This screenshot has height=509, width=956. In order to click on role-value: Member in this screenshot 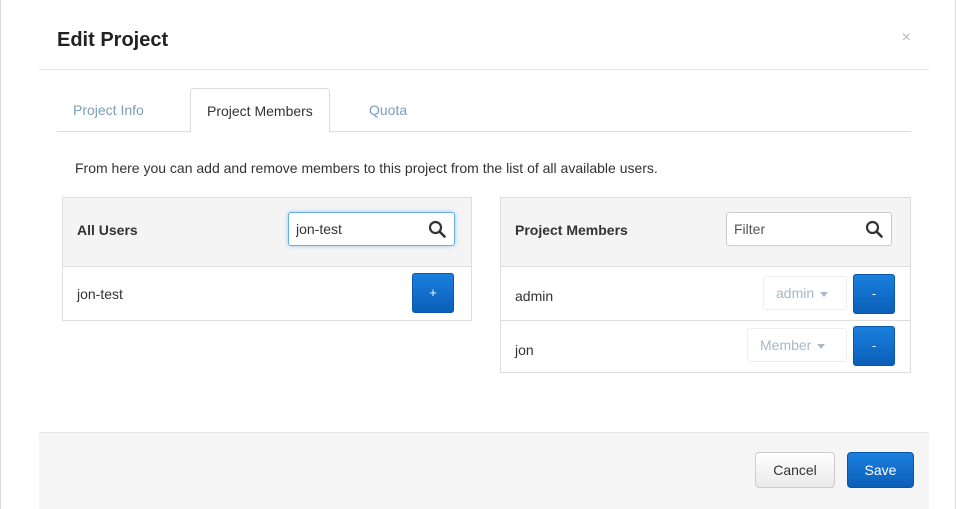, I will do `click(786, 345)`.